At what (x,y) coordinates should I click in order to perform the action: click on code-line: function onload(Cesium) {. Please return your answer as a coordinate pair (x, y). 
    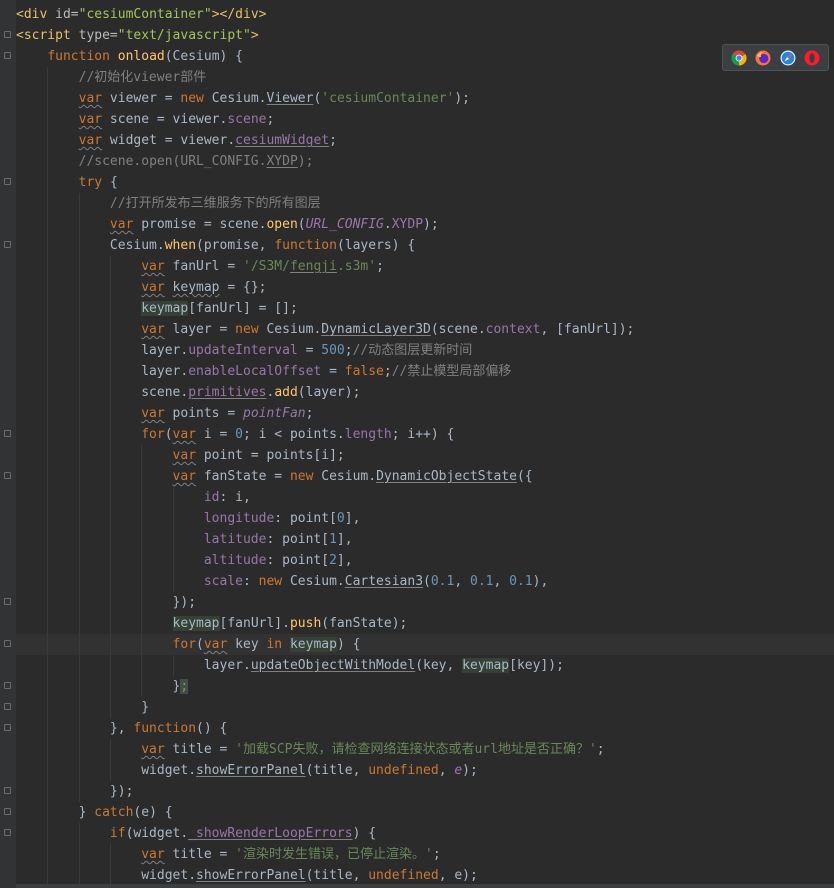
    Looking at the image, I should click on (419, 56).